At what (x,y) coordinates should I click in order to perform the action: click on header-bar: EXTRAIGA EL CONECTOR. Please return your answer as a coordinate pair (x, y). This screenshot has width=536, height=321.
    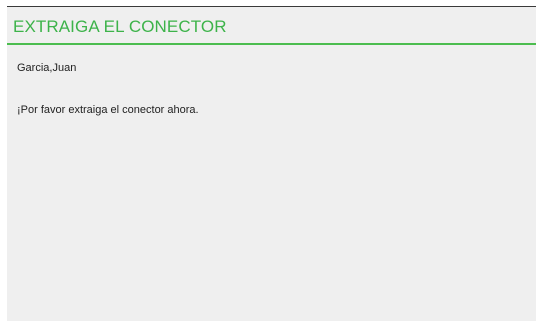
    Looking at the image, I should click on (271, 25).